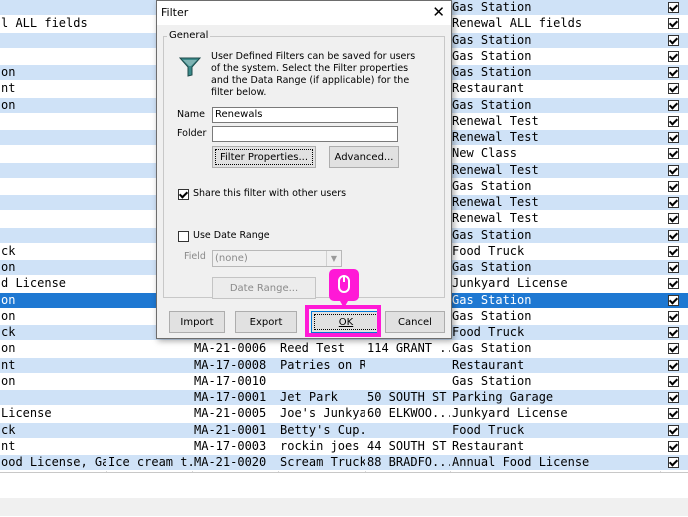 The height and width of the screenshot is (517, 688). I want to click on mouse-click-indicator, so click(344, 288).